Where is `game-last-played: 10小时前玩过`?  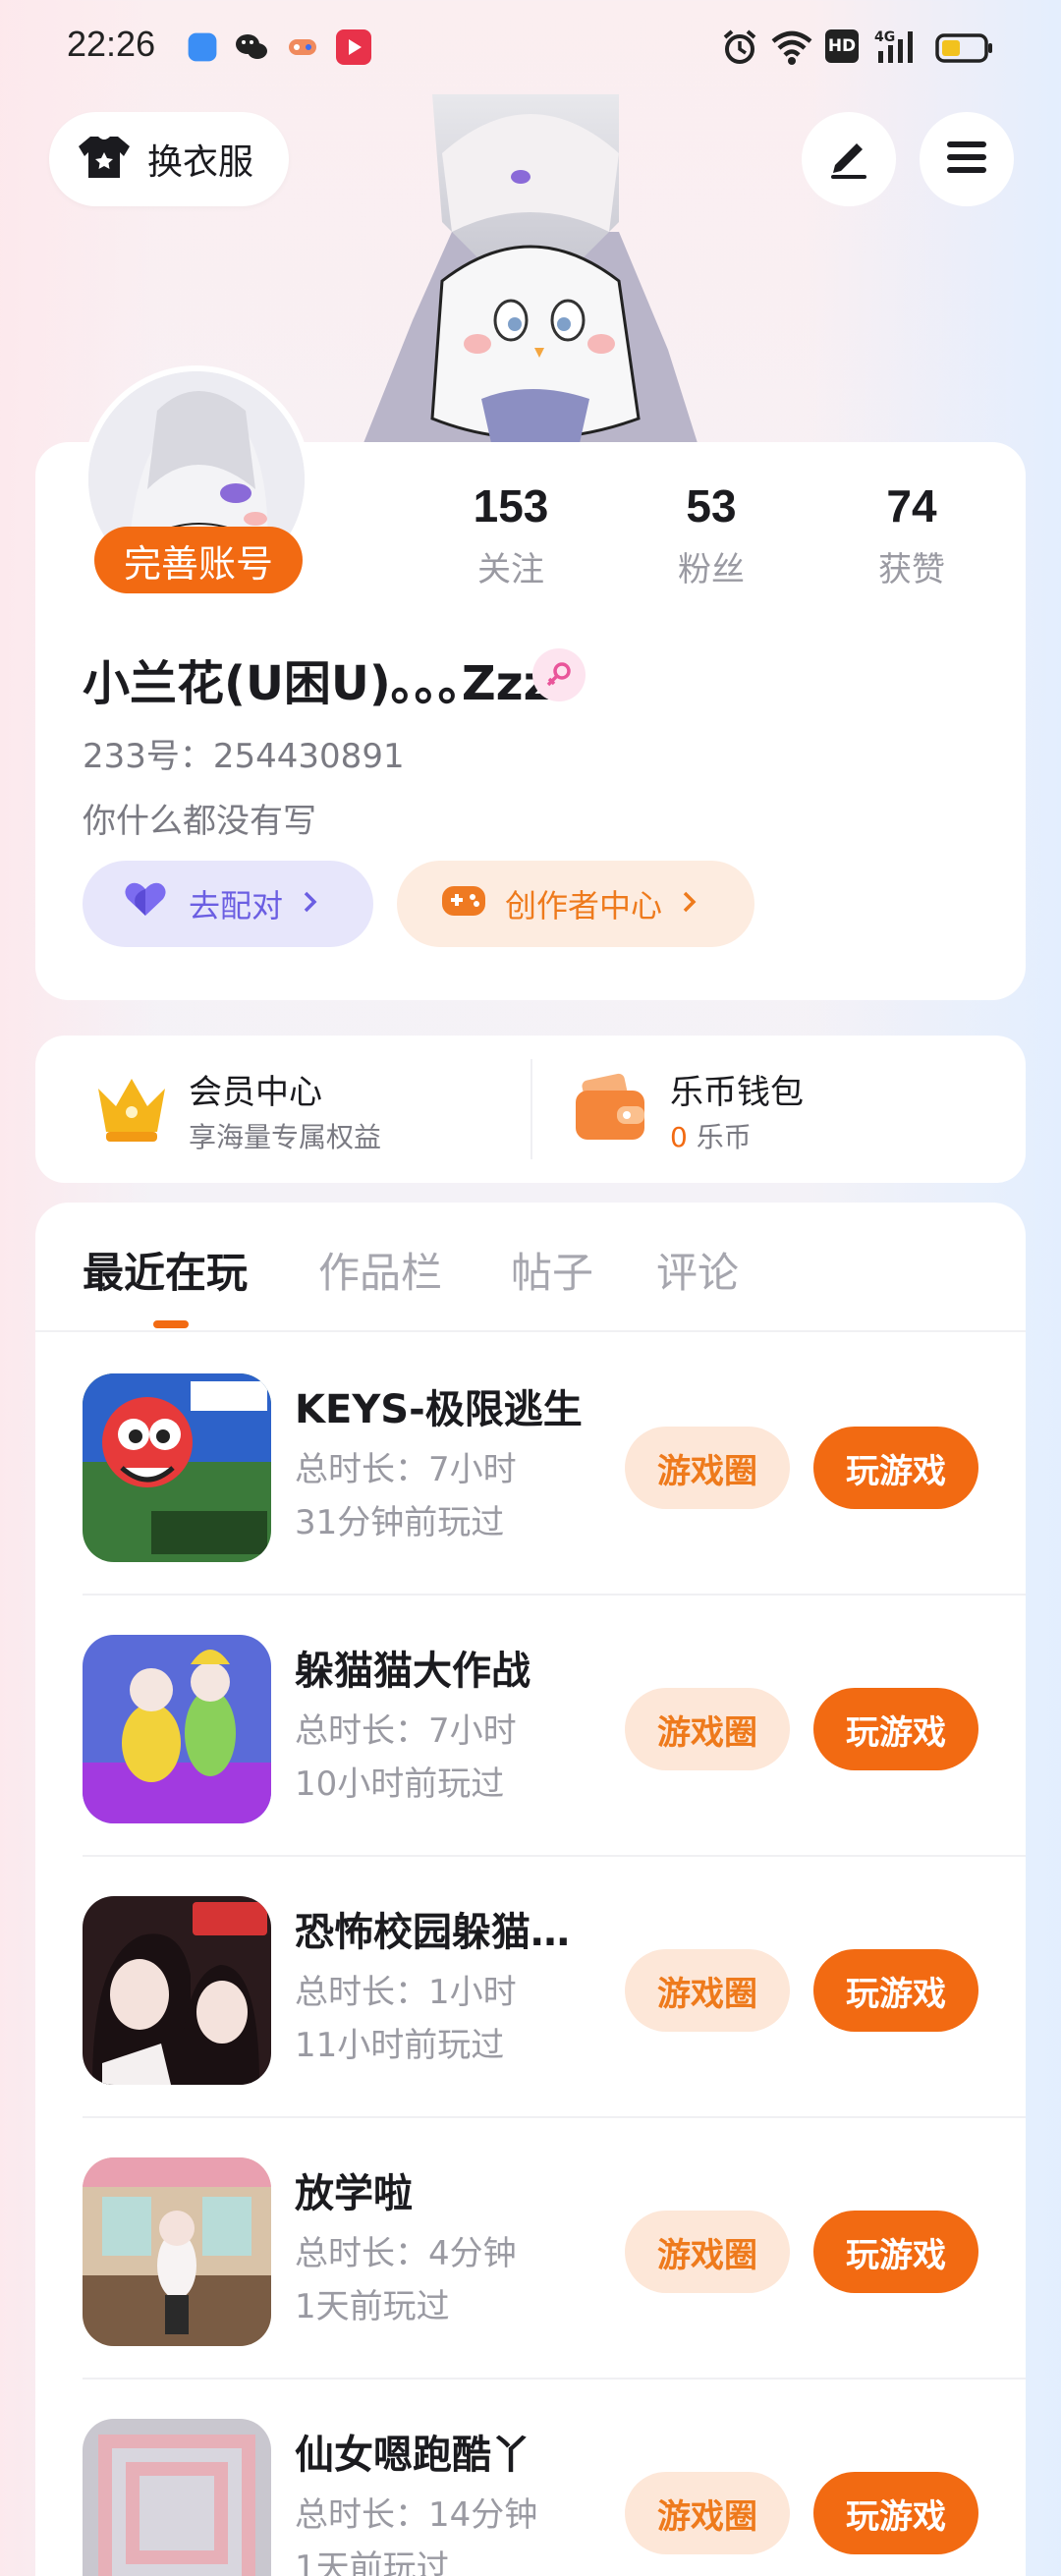 game-last-played: 10小时前玩过 is located at coordinates (400, 1784).